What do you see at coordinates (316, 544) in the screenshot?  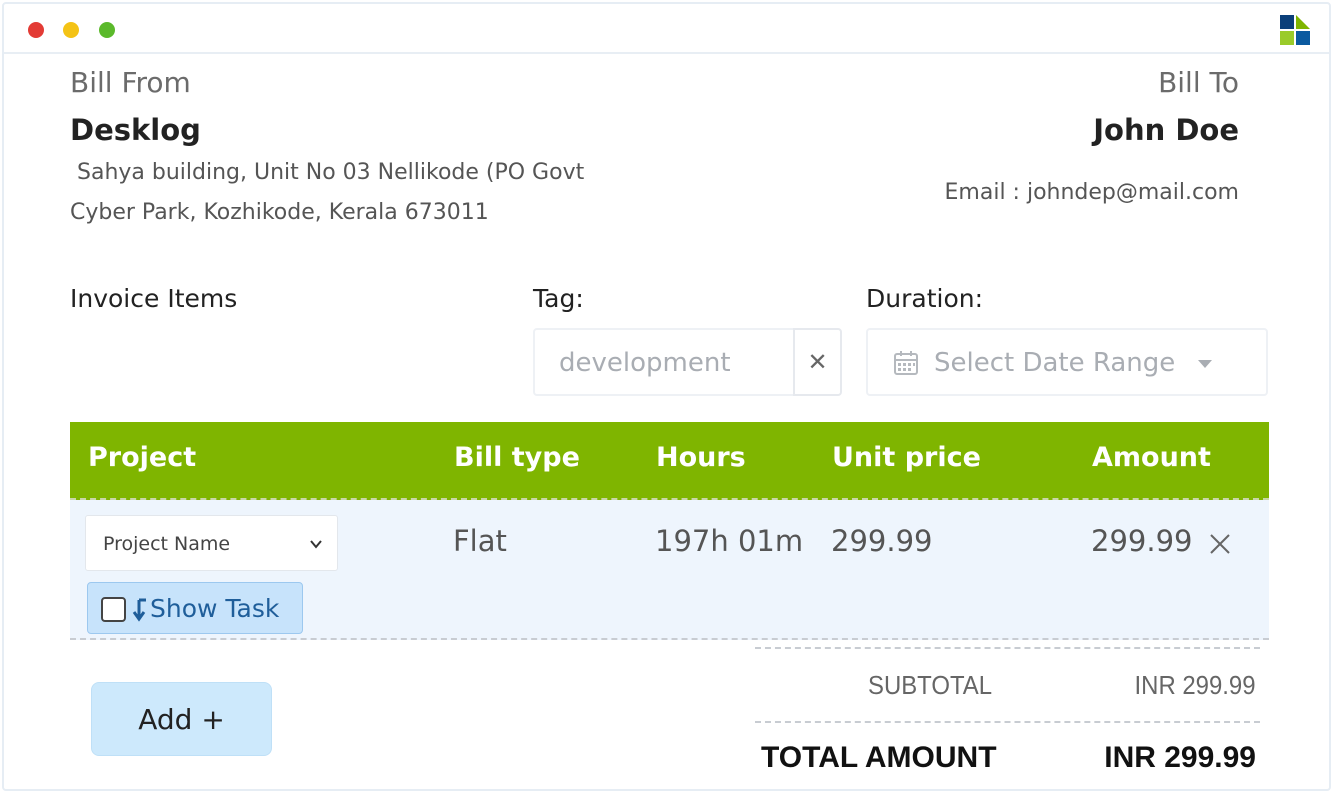 I see `chevron-down-icon` at bounding box center [316, 544].